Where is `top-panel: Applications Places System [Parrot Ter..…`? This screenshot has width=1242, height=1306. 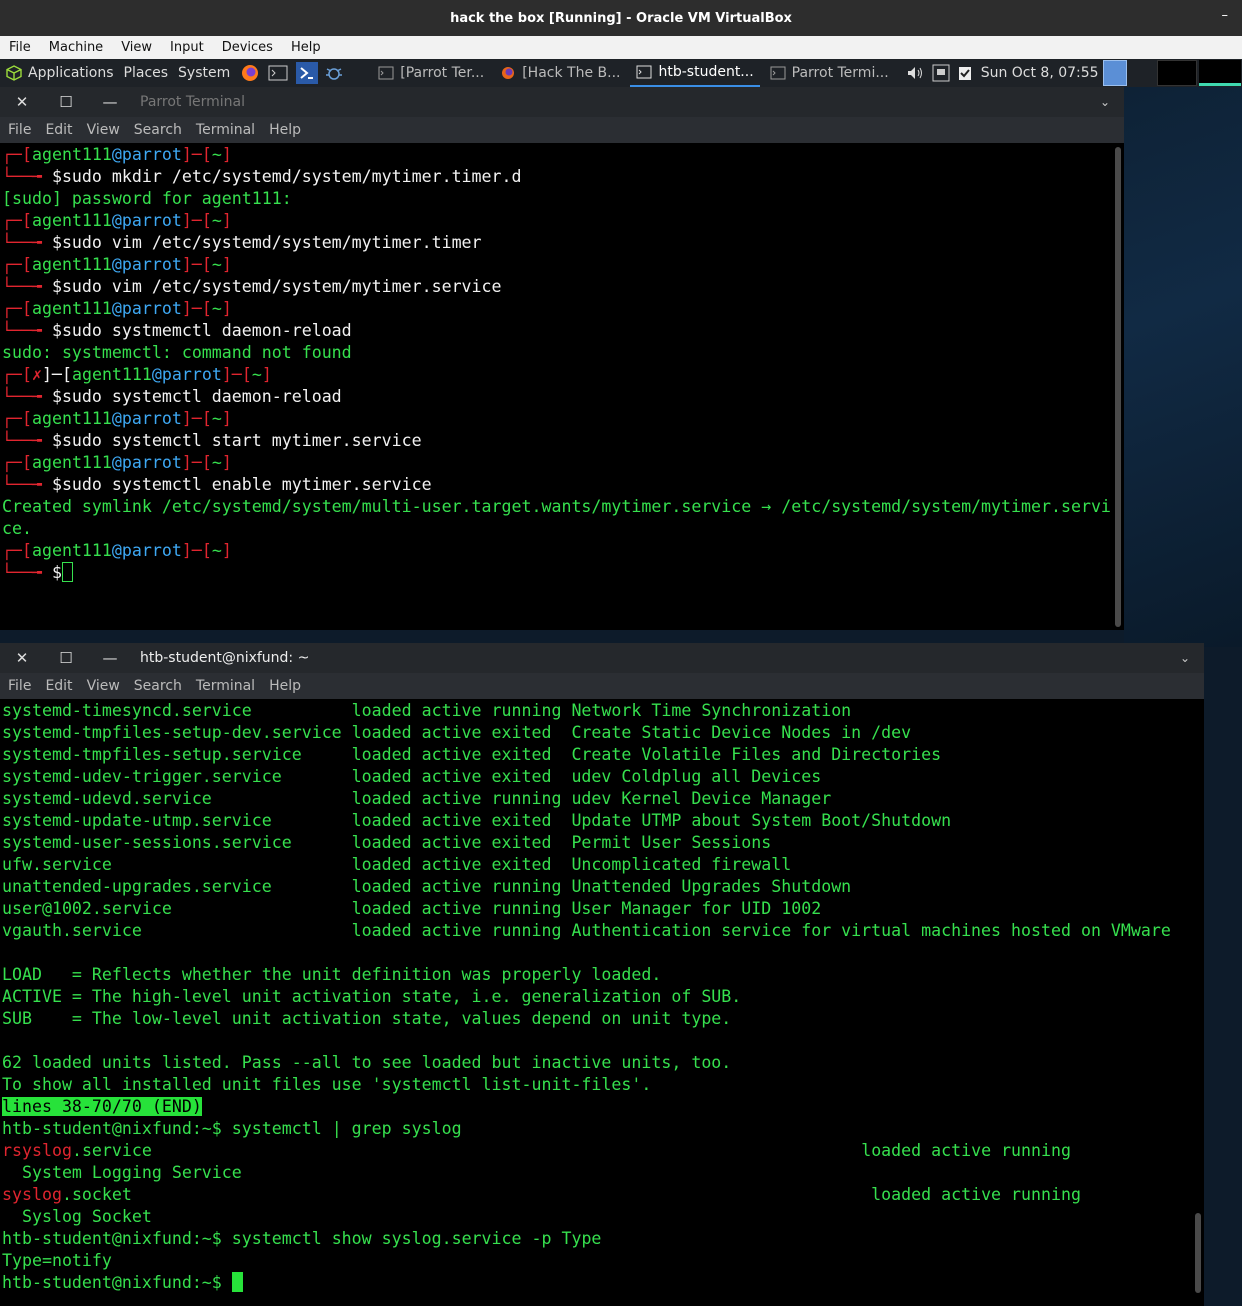
top-panel: Applications Places System [Parrot Ter..… is located at coordinates (621, 73).